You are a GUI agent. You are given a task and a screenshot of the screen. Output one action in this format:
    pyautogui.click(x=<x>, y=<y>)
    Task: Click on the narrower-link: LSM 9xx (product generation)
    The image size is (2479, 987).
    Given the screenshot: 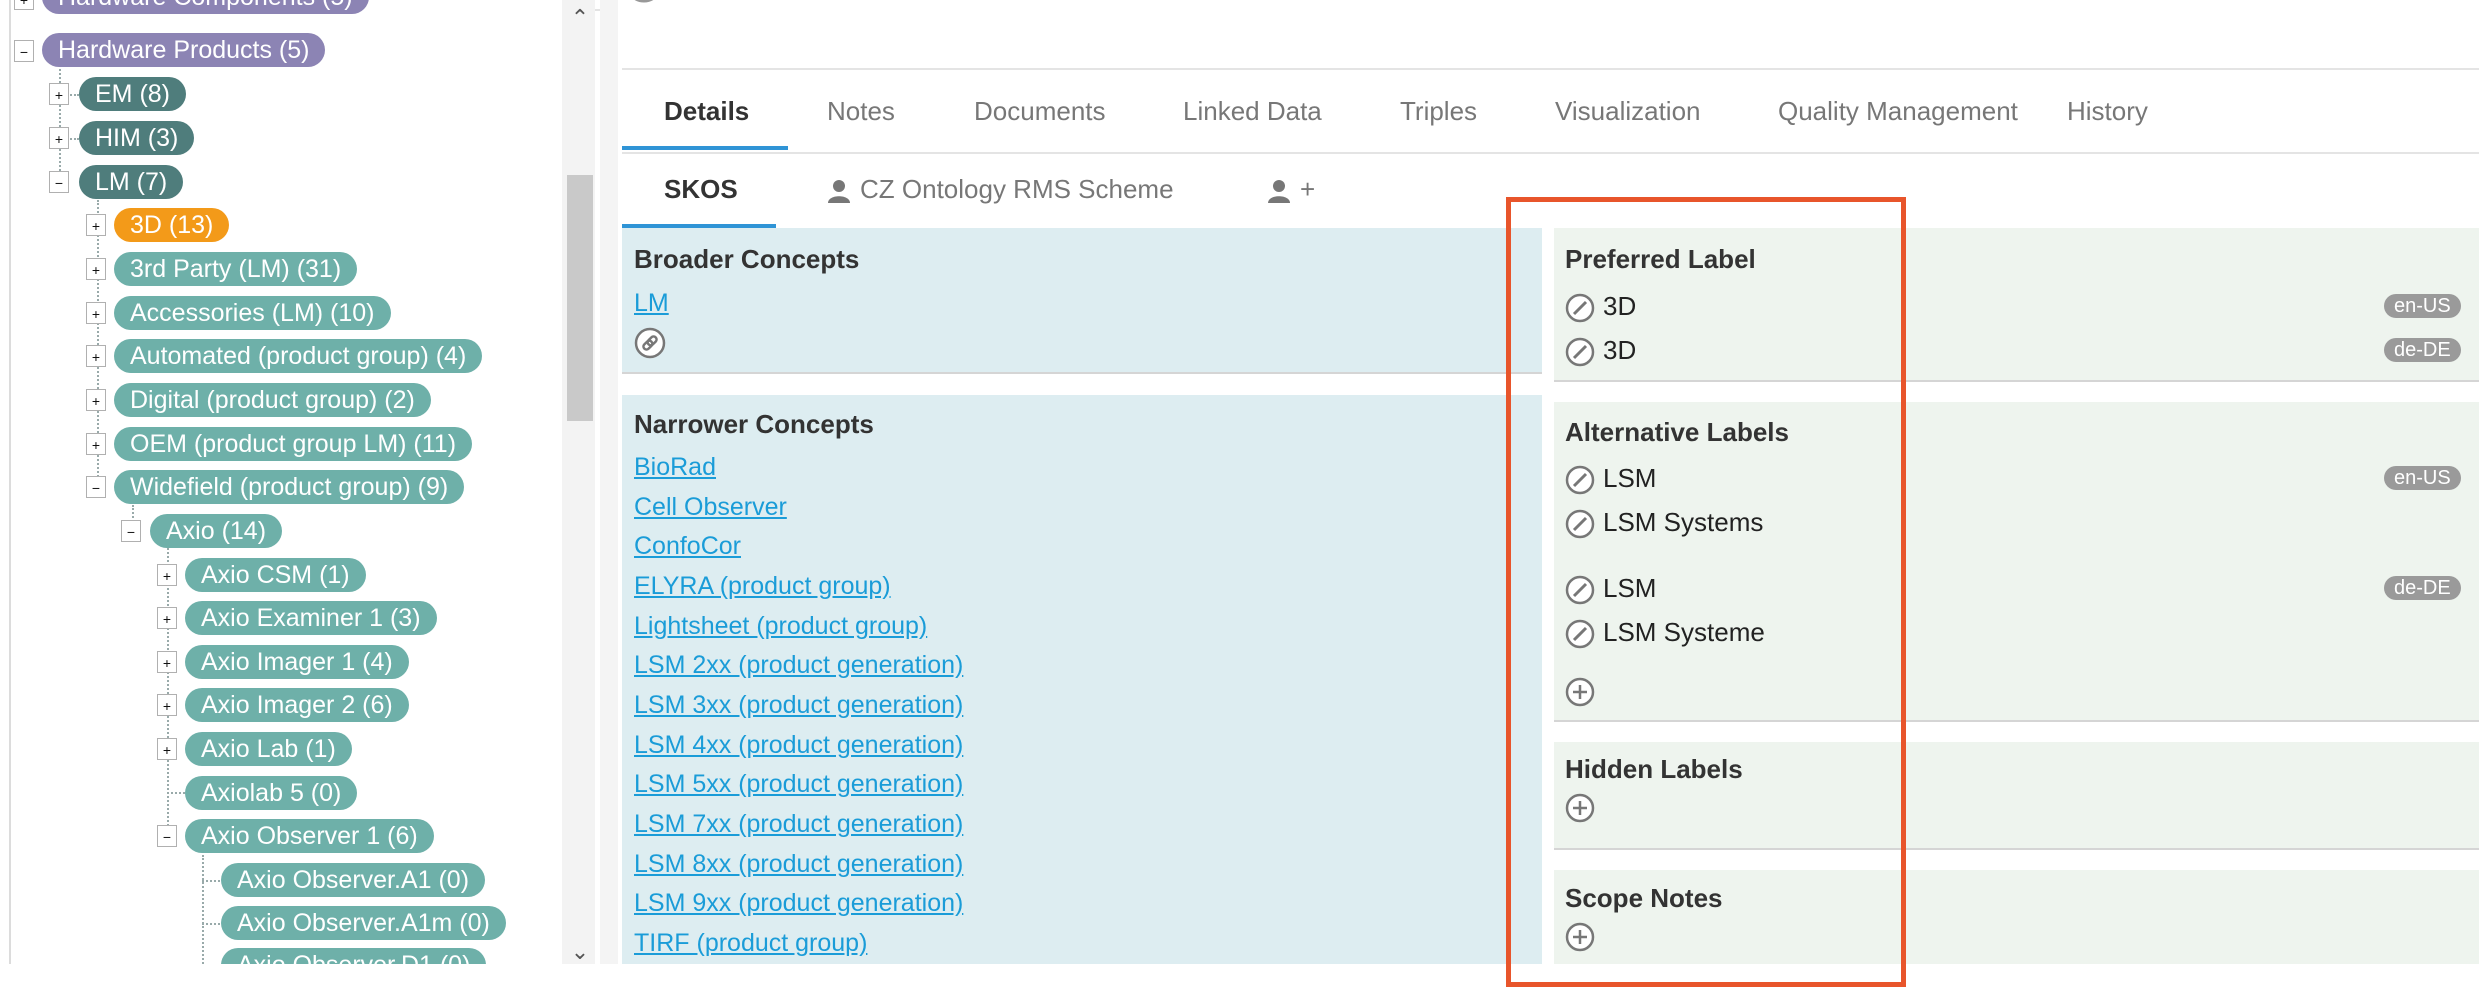 What is the action you would take?
    pyautogui.click(x=798, y=903)
    